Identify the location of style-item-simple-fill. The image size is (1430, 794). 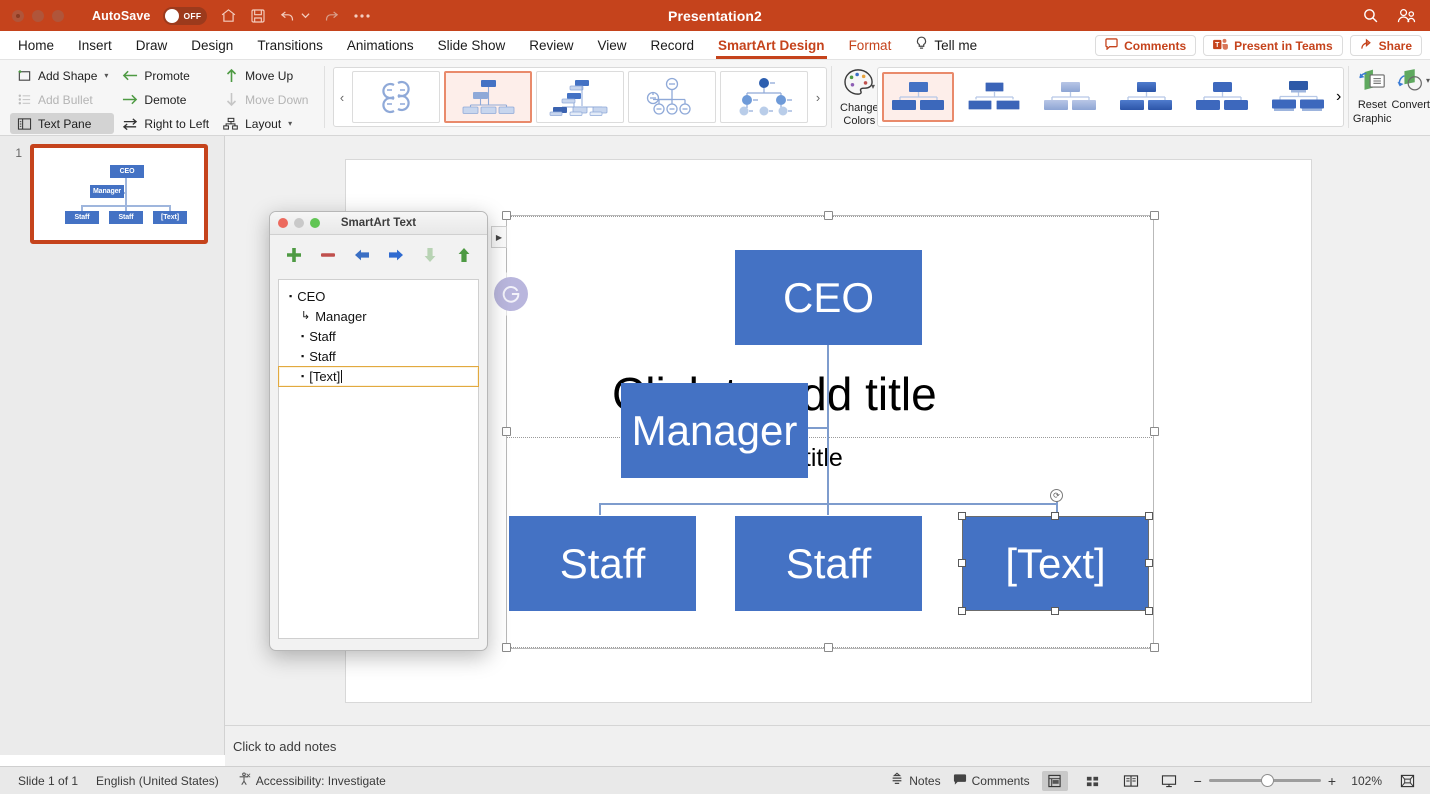
(918, 97).